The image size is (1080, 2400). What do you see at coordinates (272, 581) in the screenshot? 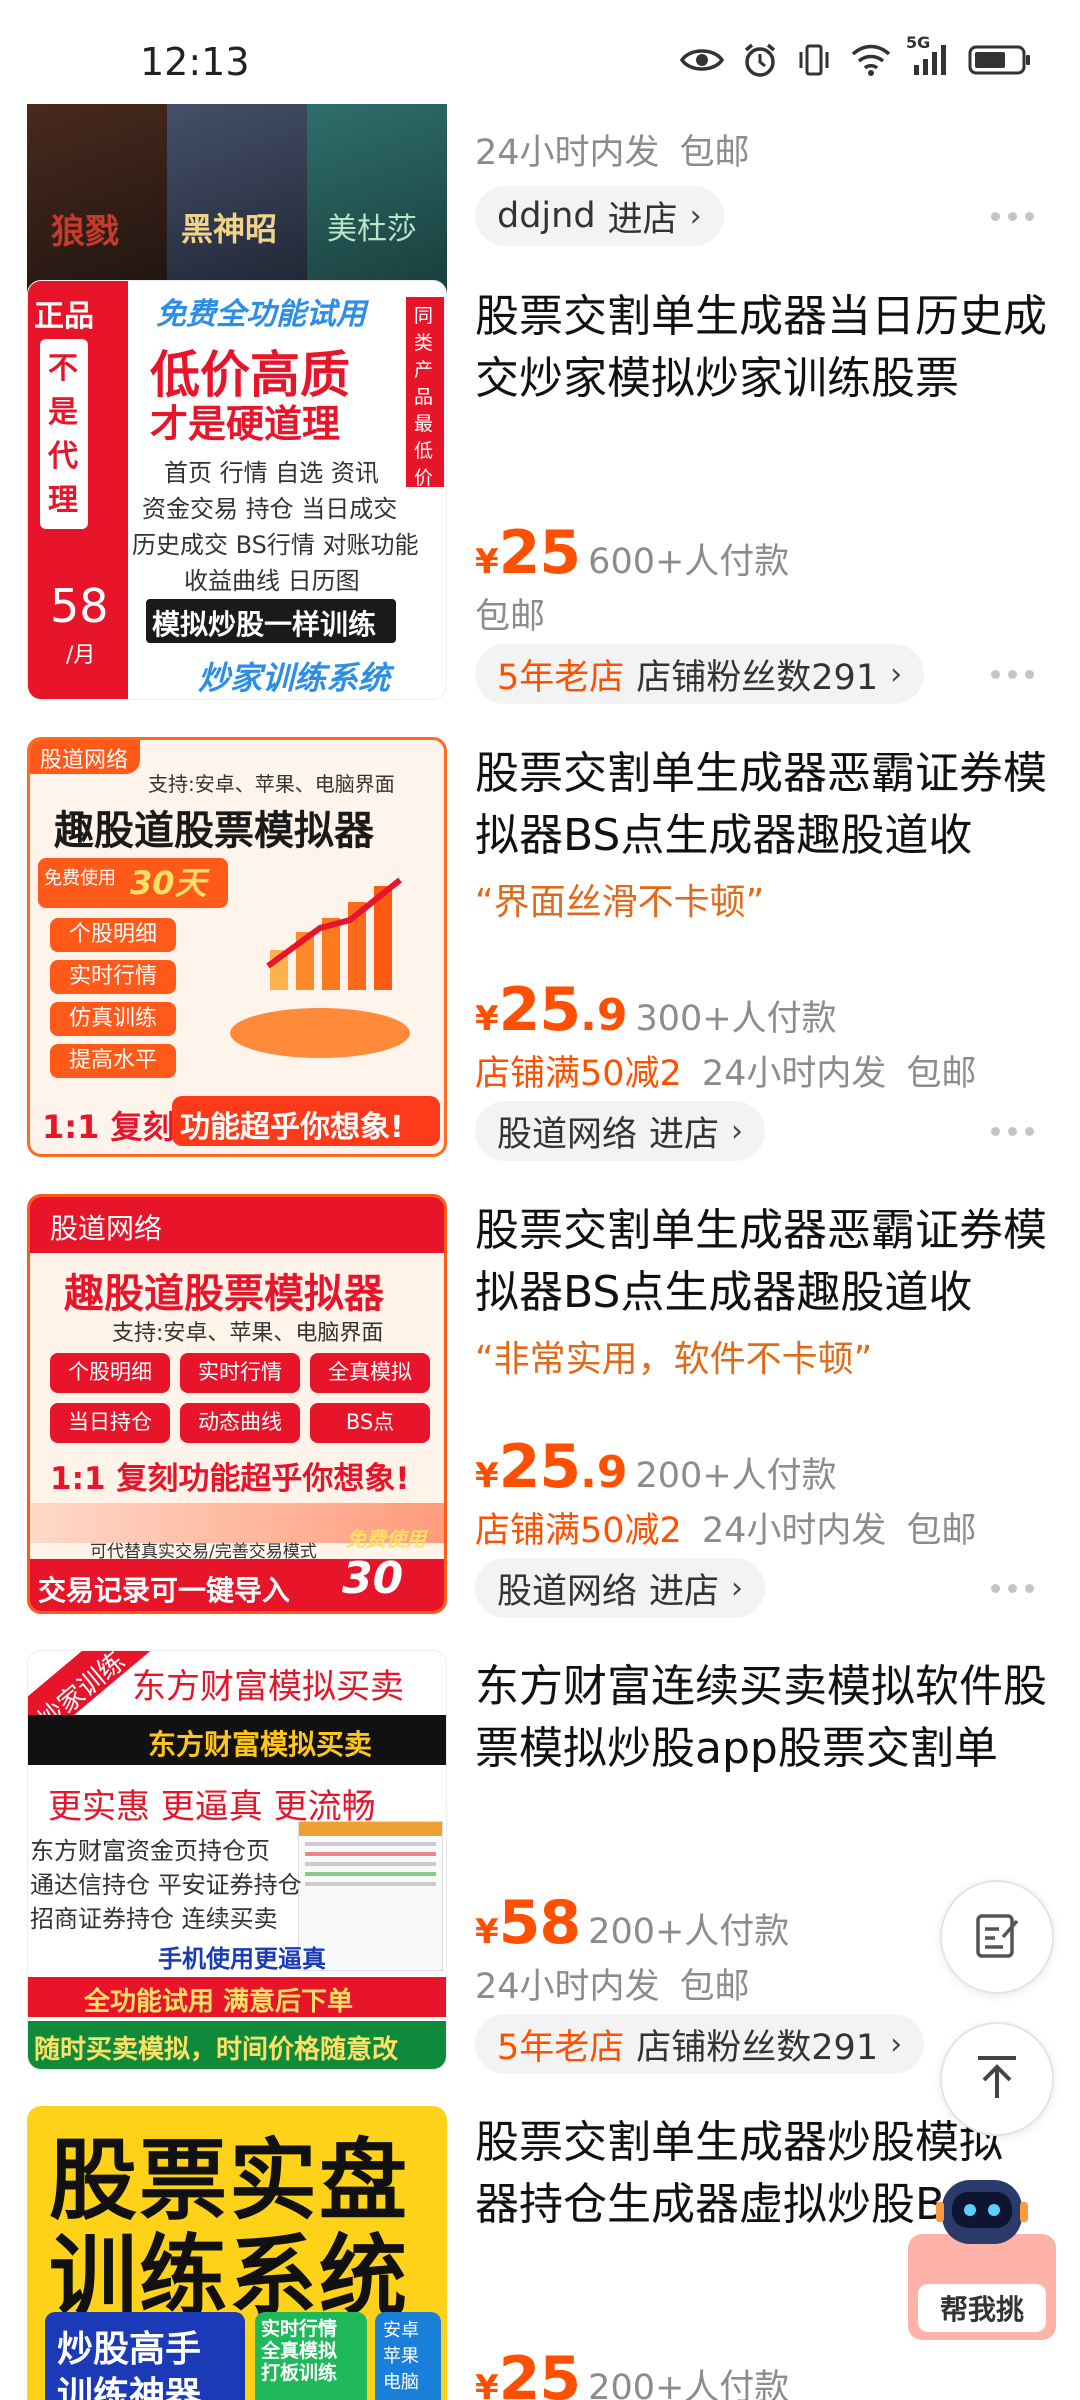
I see `feature-line: 收益曲线 日历图` at bounding box center [272, 581].